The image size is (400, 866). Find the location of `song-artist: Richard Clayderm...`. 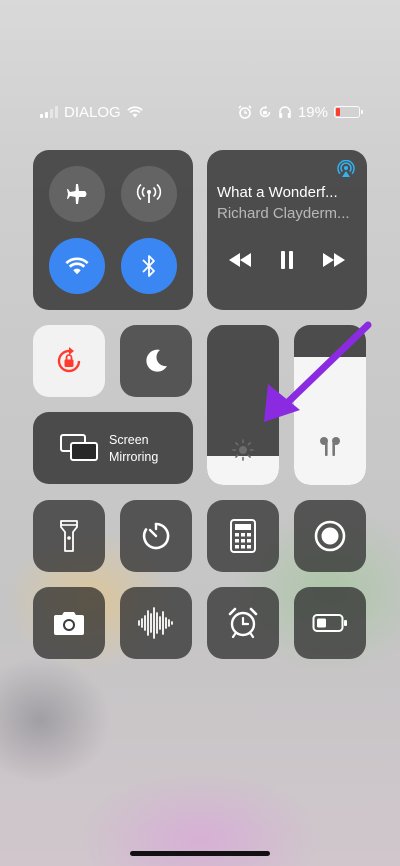

song-artist: Richard Clayderm... is located at coordinates (283, 213).